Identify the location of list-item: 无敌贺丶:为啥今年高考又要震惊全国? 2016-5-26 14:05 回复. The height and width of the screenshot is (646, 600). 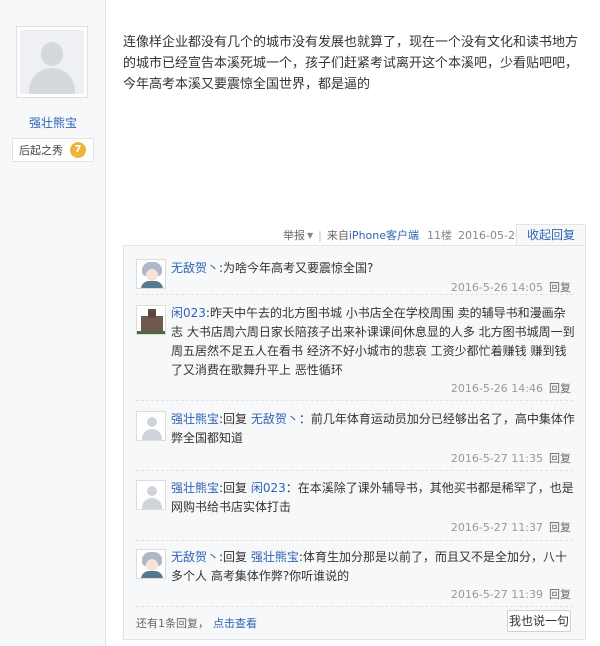
(354, 276).